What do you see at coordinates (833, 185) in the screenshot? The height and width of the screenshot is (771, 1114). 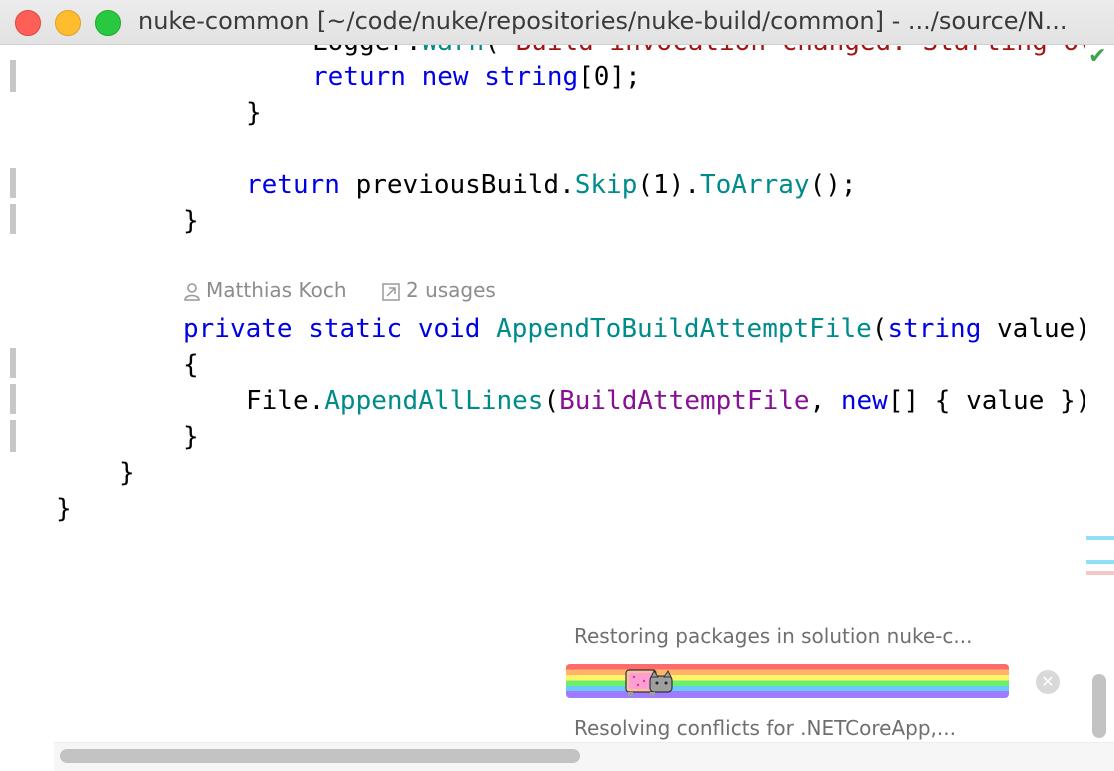 I see `call-end: ();` at bounding box center [833, 185].